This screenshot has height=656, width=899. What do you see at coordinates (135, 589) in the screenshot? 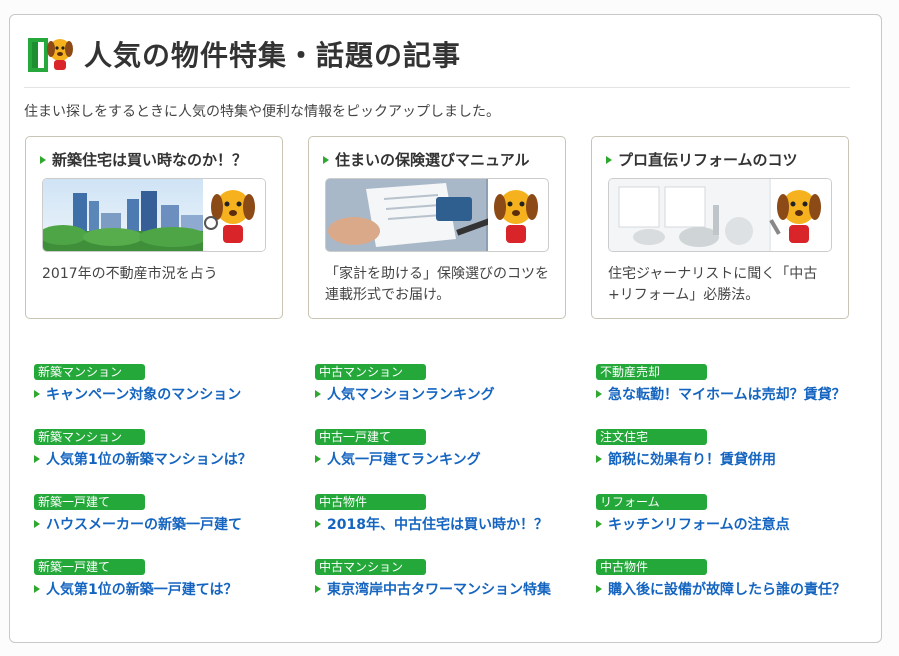
I see `topic-link: 人気第1位の新築一戸建ては？` at bounding box center [135, 589].